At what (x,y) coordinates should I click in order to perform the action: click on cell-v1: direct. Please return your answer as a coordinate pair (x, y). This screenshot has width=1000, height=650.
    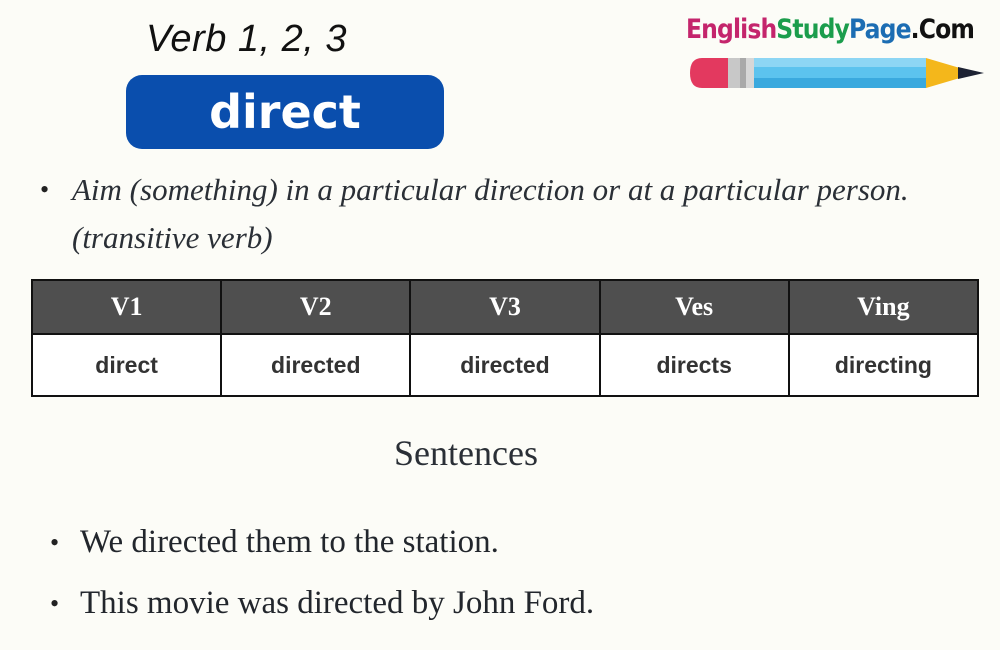
    Looking at the image, I should click on (126, 365).